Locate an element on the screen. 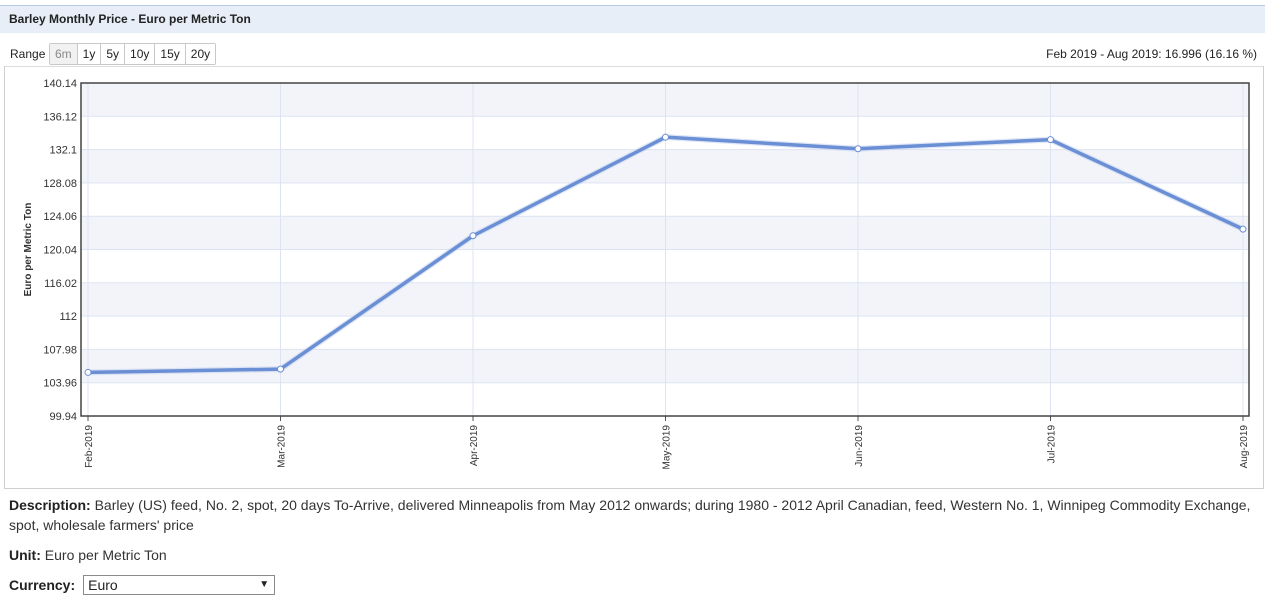  unit-label: Unit: is located at coordinates (25, 555).